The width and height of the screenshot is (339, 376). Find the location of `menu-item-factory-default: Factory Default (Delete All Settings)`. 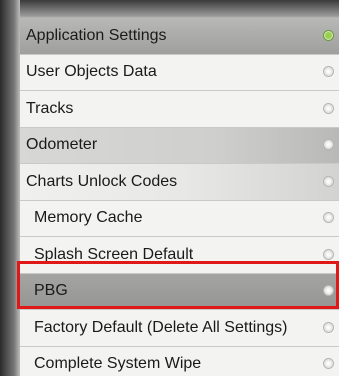

menu-item-factory-default: Factory Default (Delete All Settings) is located at coordinates (179, 328).